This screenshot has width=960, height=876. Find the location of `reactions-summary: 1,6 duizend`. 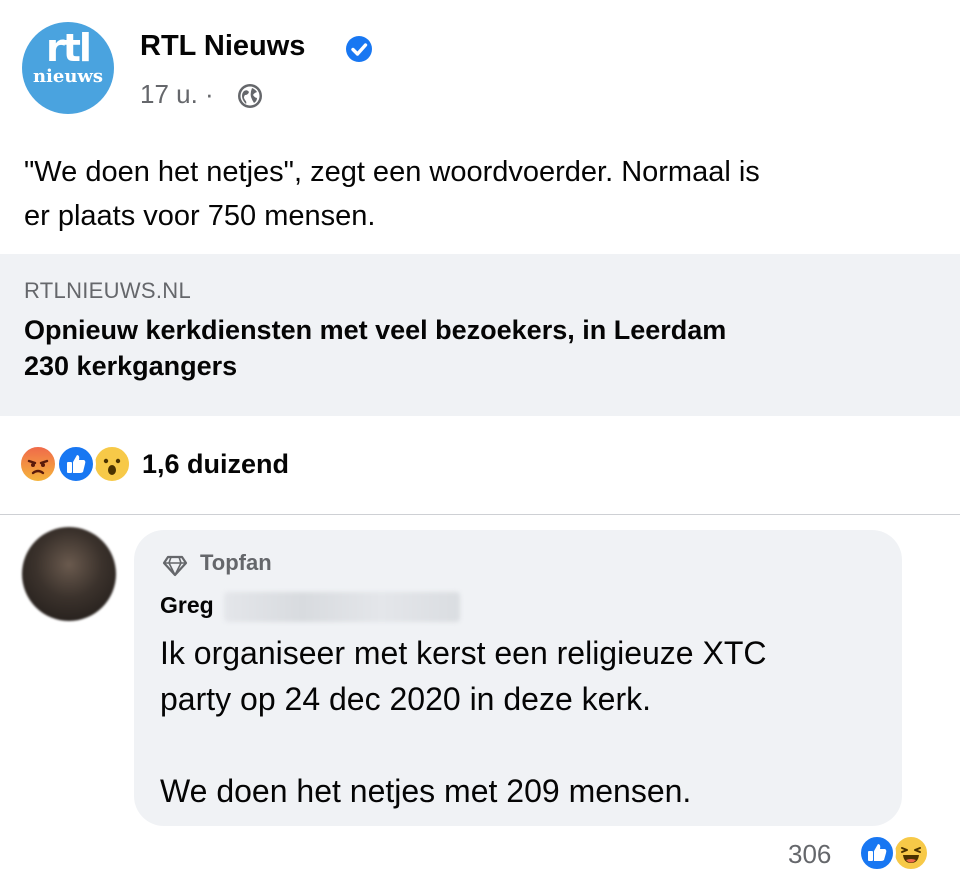

reactions-summary: 1,6 duizend is located at coordinates (318, 465).